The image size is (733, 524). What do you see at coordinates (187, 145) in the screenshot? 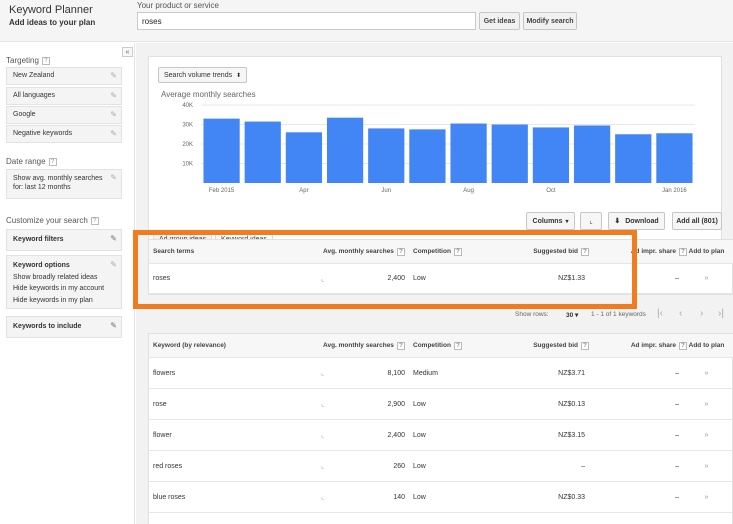
I see `y-tick-label: 20K` at bounding box center [187, 145].